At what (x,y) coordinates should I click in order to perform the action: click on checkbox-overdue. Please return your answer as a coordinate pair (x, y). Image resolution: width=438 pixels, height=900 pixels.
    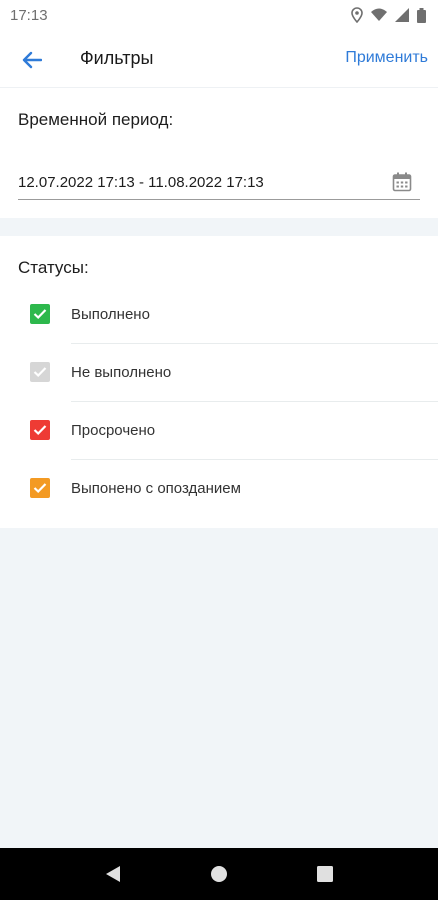
    Looking at the image, I should click on (40, 430).